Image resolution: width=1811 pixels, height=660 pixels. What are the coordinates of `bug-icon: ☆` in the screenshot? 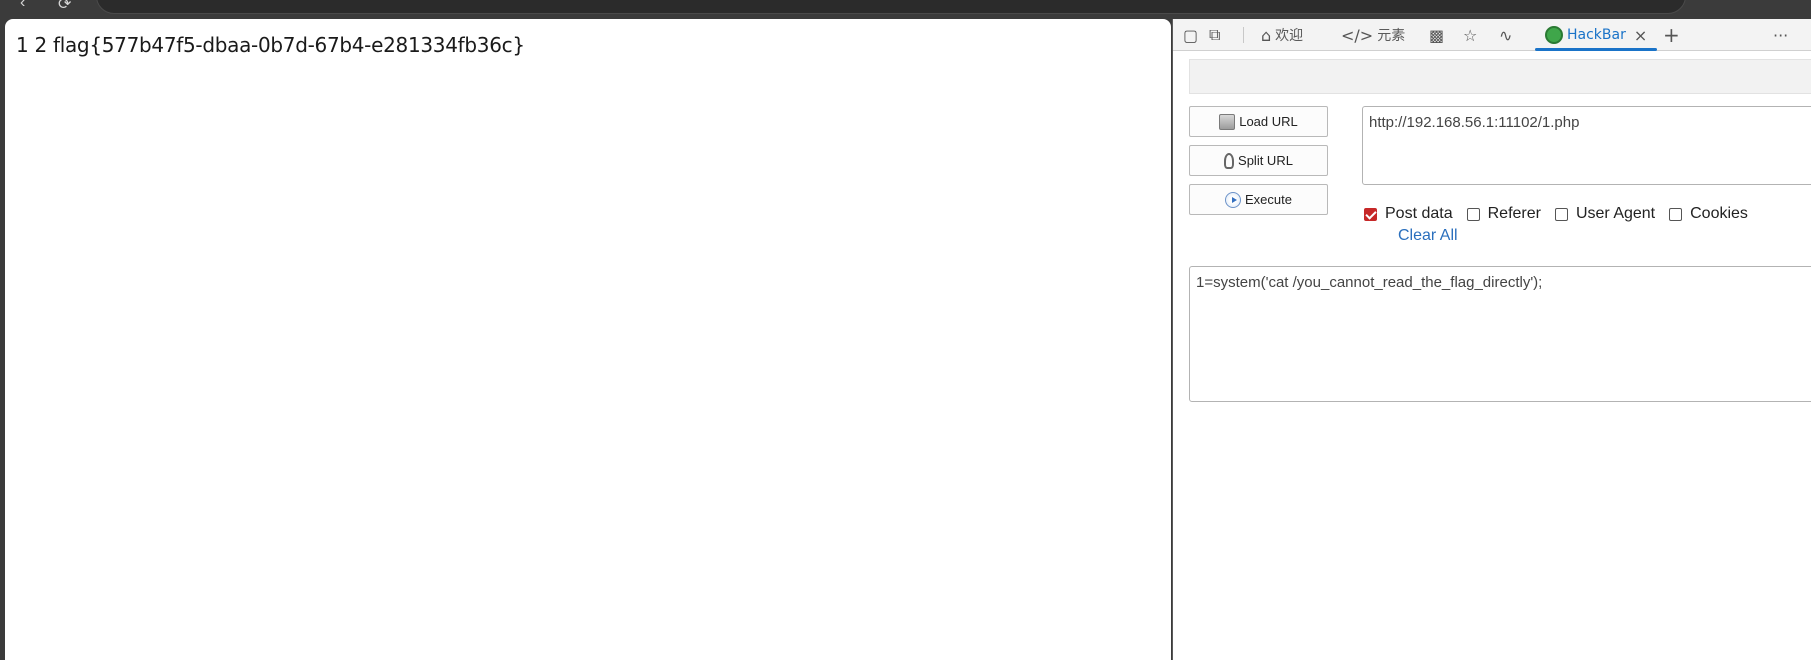 It's located at (1470, 35).